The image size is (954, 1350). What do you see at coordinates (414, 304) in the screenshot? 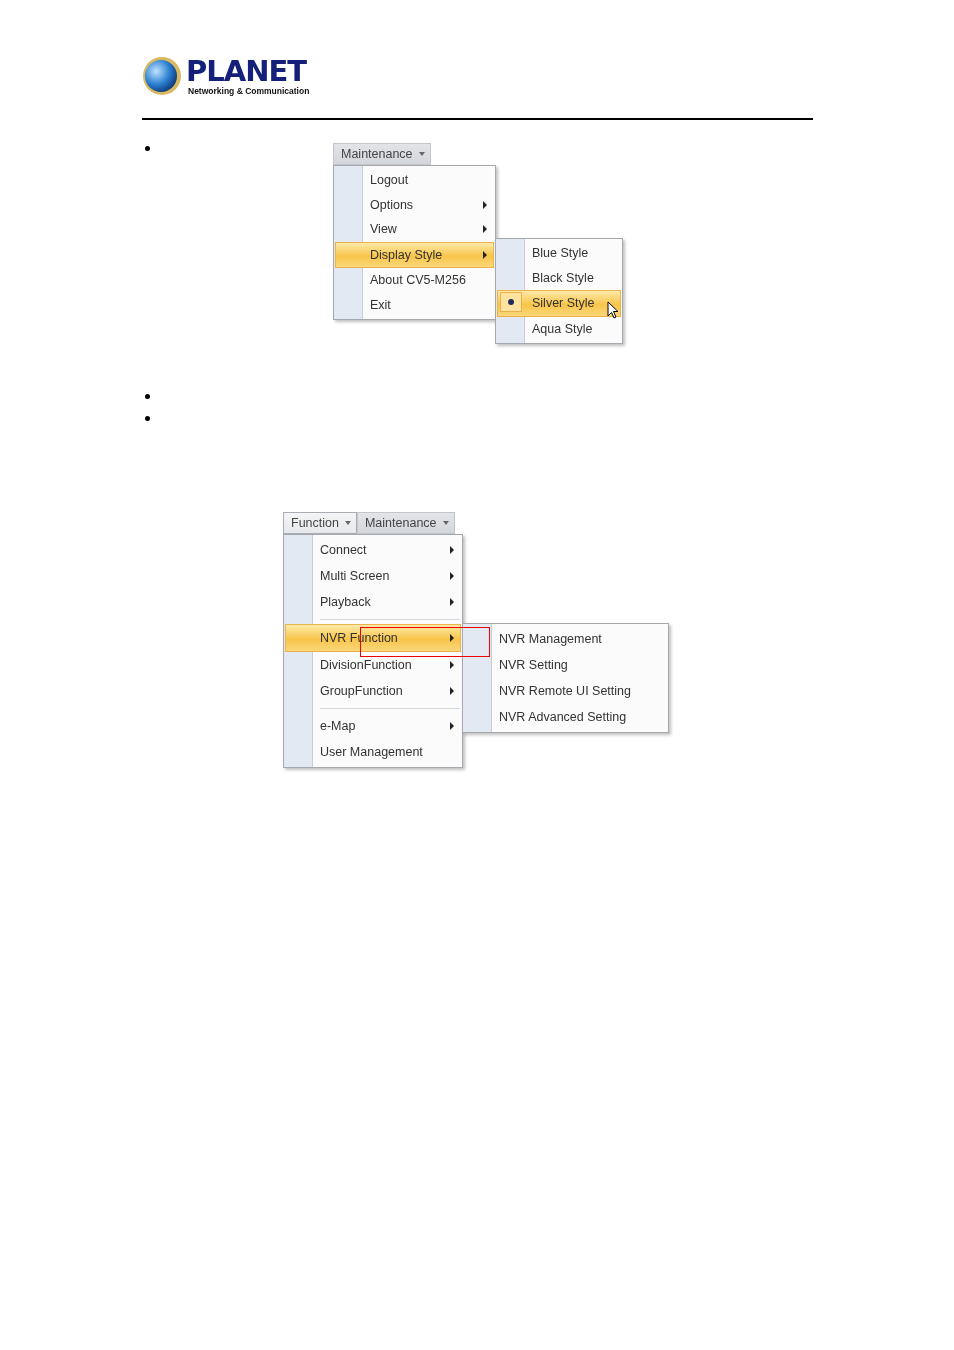
I see `menu-item: Exit` at bounding box center [414, 304].